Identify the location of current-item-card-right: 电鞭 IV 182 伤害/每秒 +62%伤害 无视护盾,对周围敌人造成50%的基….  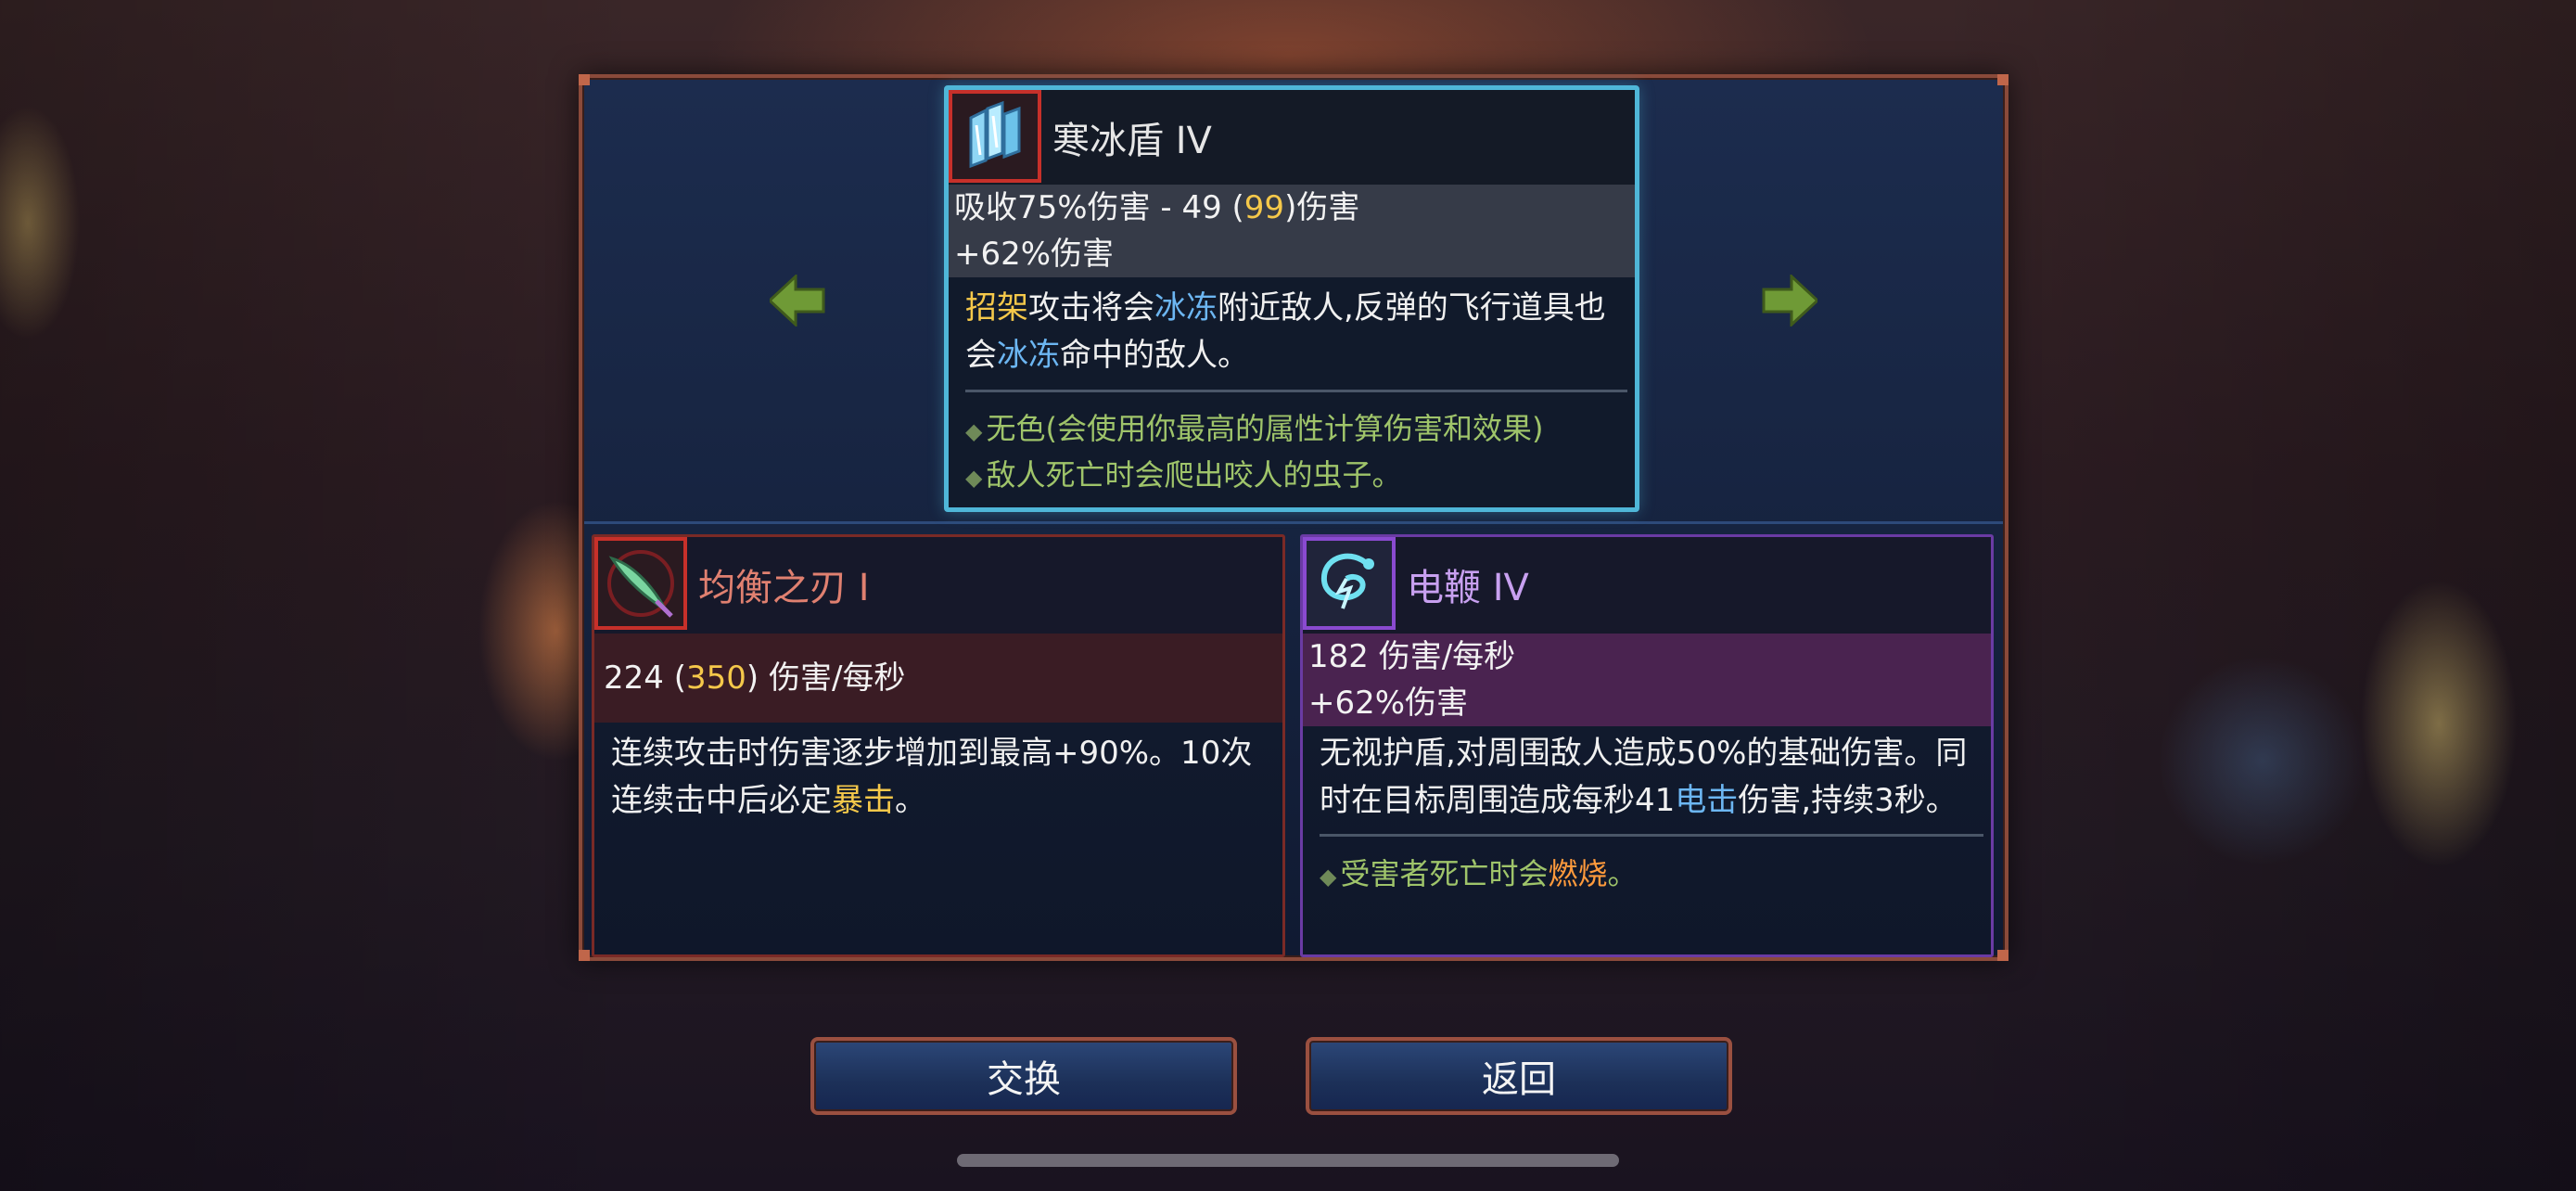
(1647, 745).